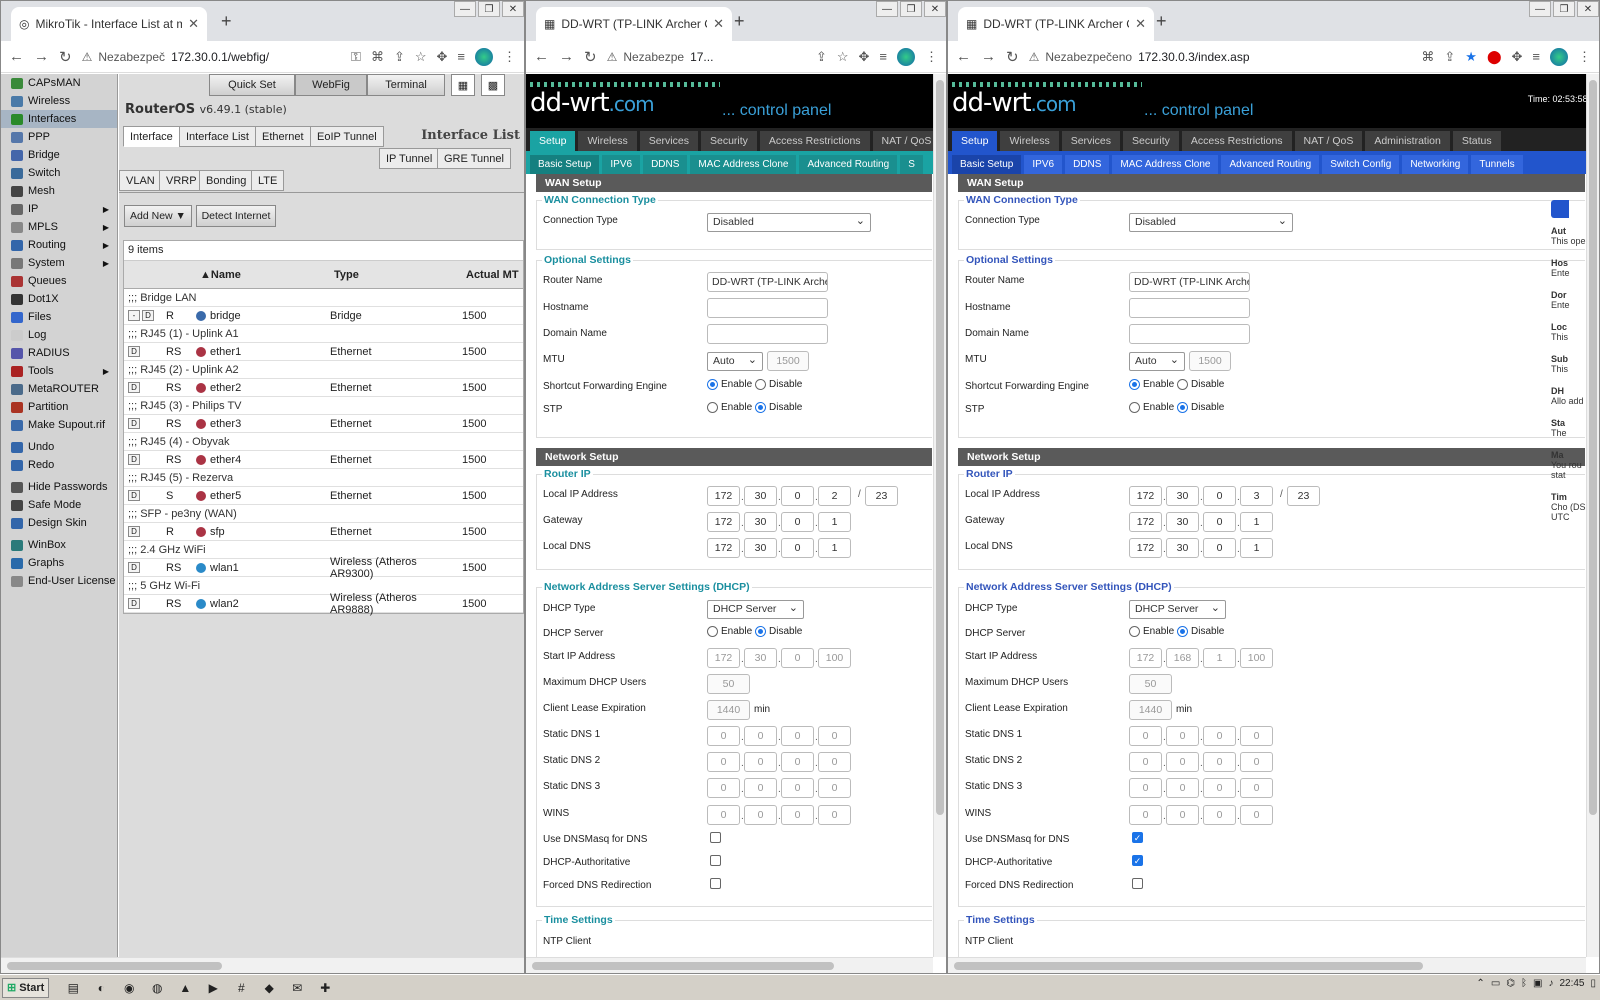  What do you see at coordinates (59, 101) in the screenshot?
I see `sidebar-item-wireless: Wireless` at bounding box center [59, 101].